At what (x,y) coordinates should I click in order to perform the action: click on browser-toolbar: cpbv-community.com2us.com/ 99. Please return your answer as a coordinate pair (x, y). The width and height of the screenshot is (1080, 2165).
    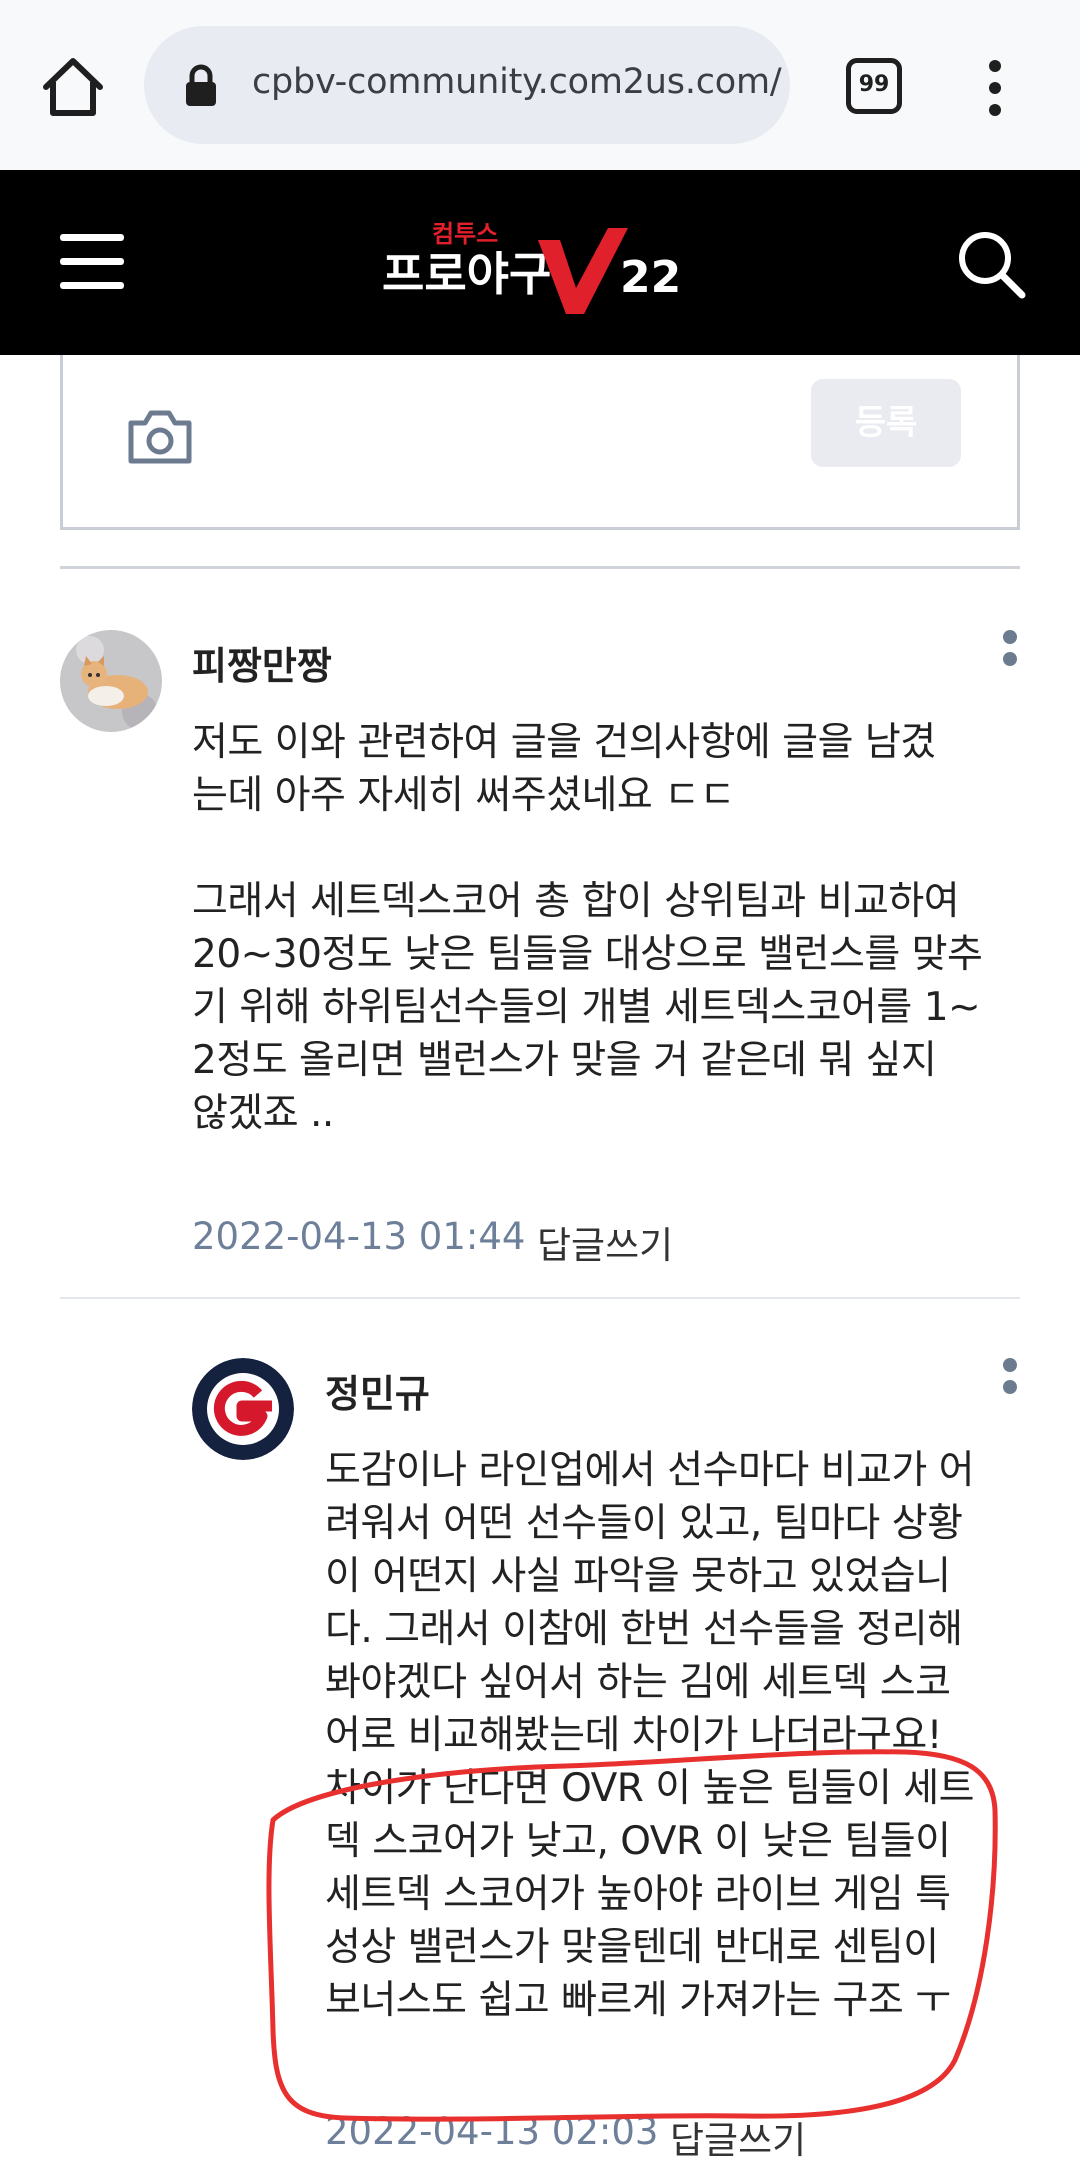
    Looking at the image, I should click on (540, 85).